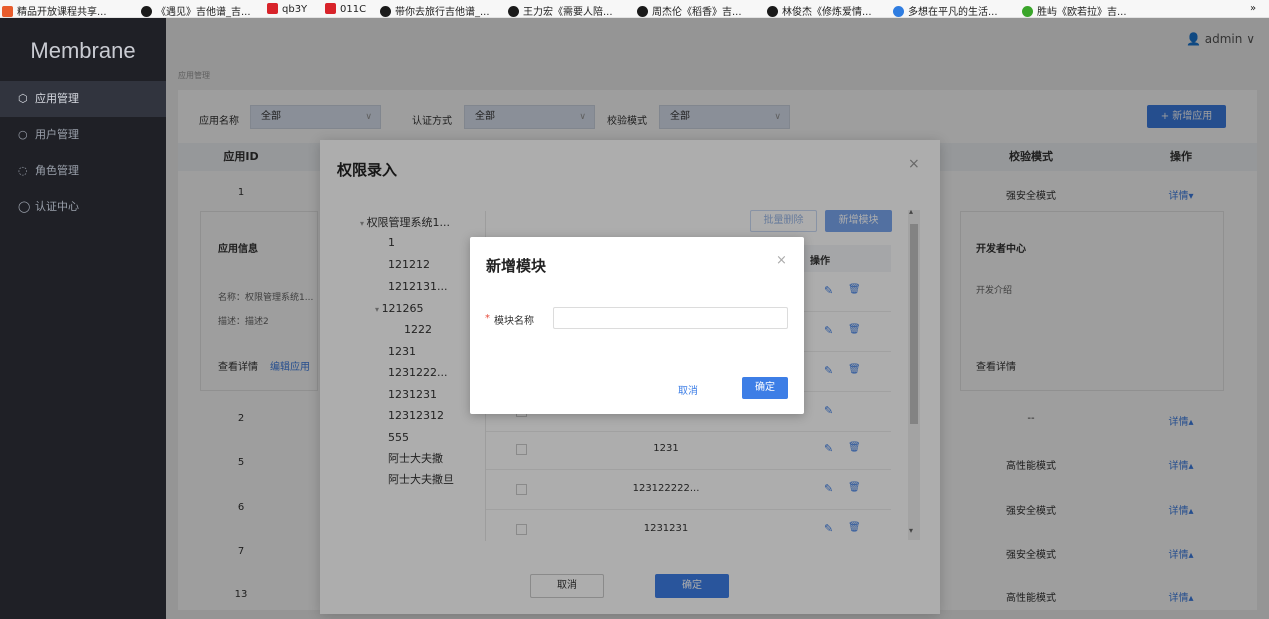 The height and width of the screenshot is (619, 1269). What do you see at coordinates (83, 99) in the screenshot?
I see `sidebar-item-app-management: ⬡ 应用管理` at bounding box center [83, 99].